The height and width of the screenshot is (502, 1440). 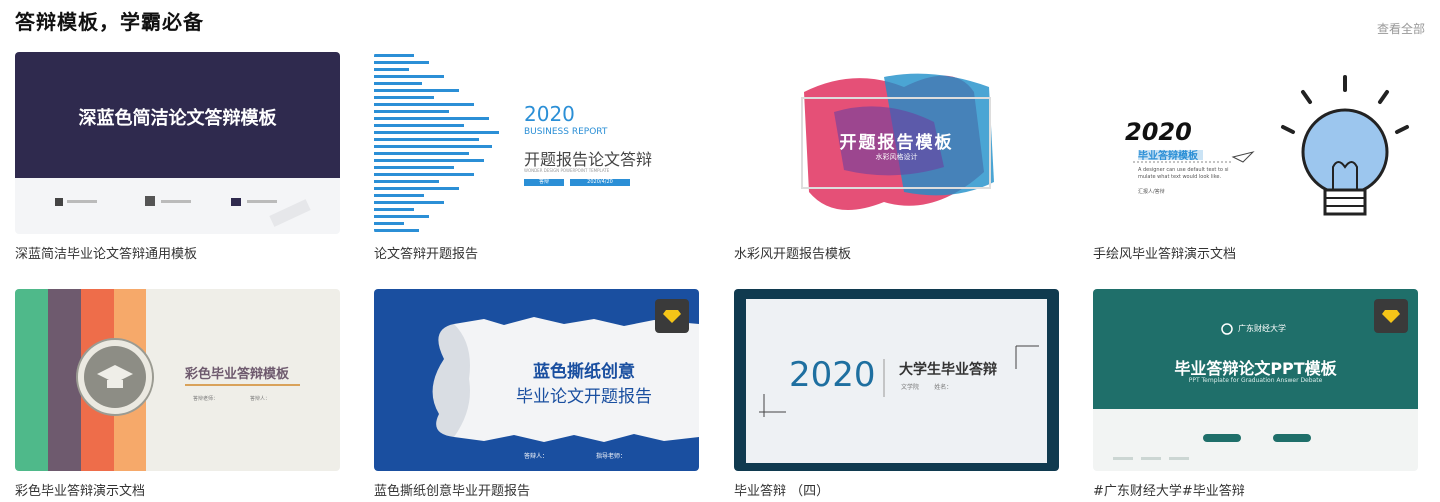 I want to click on template-card: 开题报告模板 水彩风格设计 水彩风开题报告模板, so click(x=896, y=157).